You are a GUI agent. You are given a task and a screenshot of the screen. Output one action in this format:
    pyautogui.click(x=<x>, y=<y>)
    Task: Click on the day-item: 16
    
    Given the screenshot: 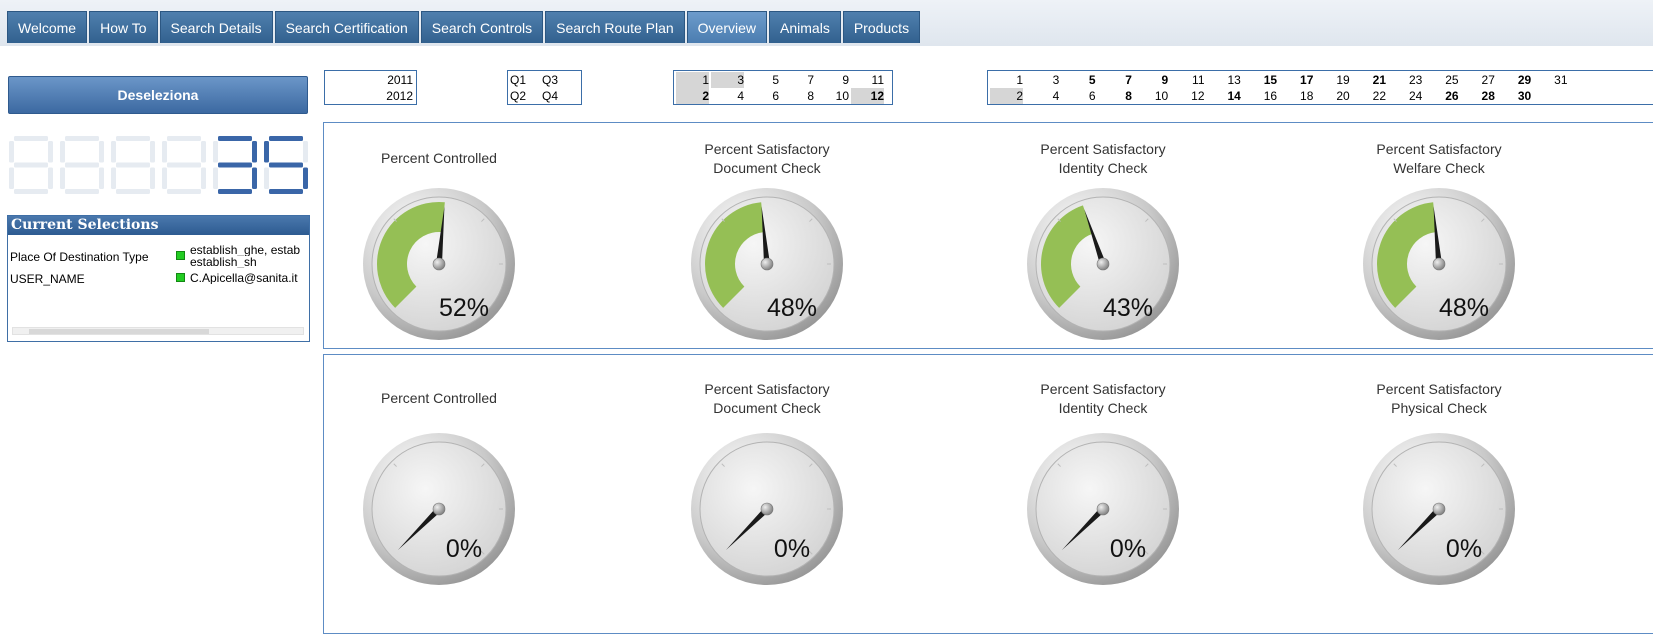 What is the action you would take?
    pyautogui.click(x=1260, y=96)
    